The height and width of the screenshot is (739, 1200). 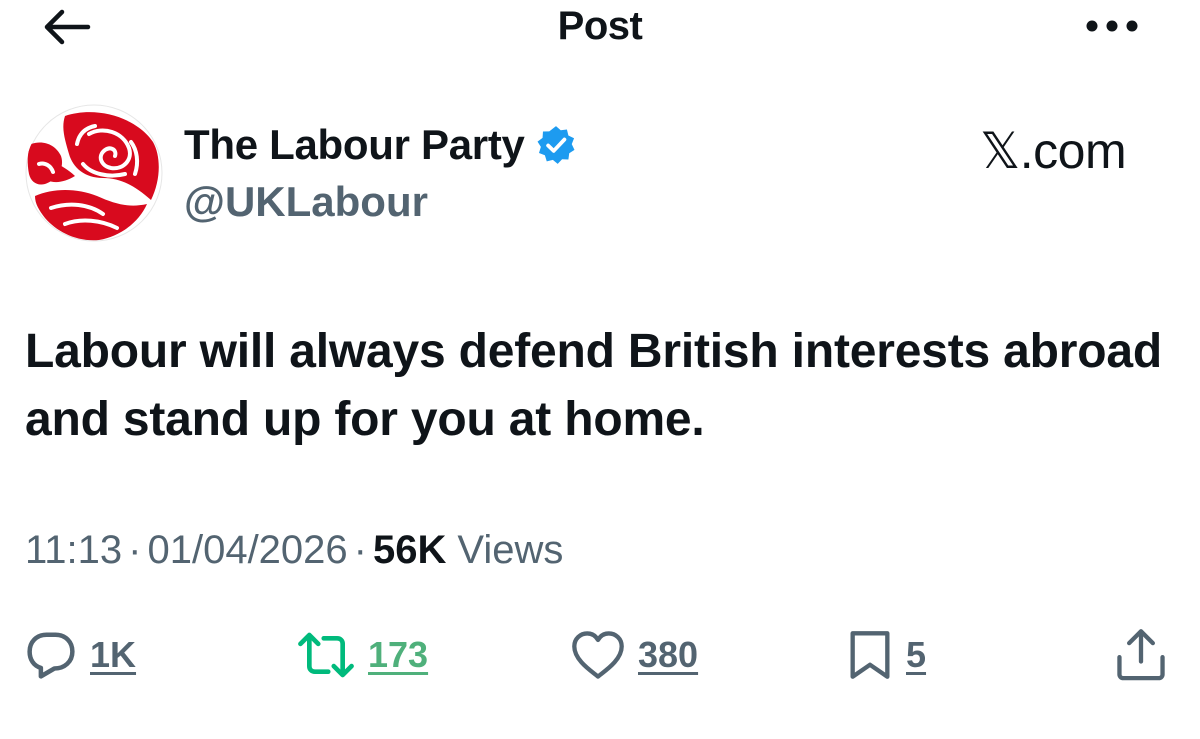 I want to click on heart-icon, so click(x=598, y=655).